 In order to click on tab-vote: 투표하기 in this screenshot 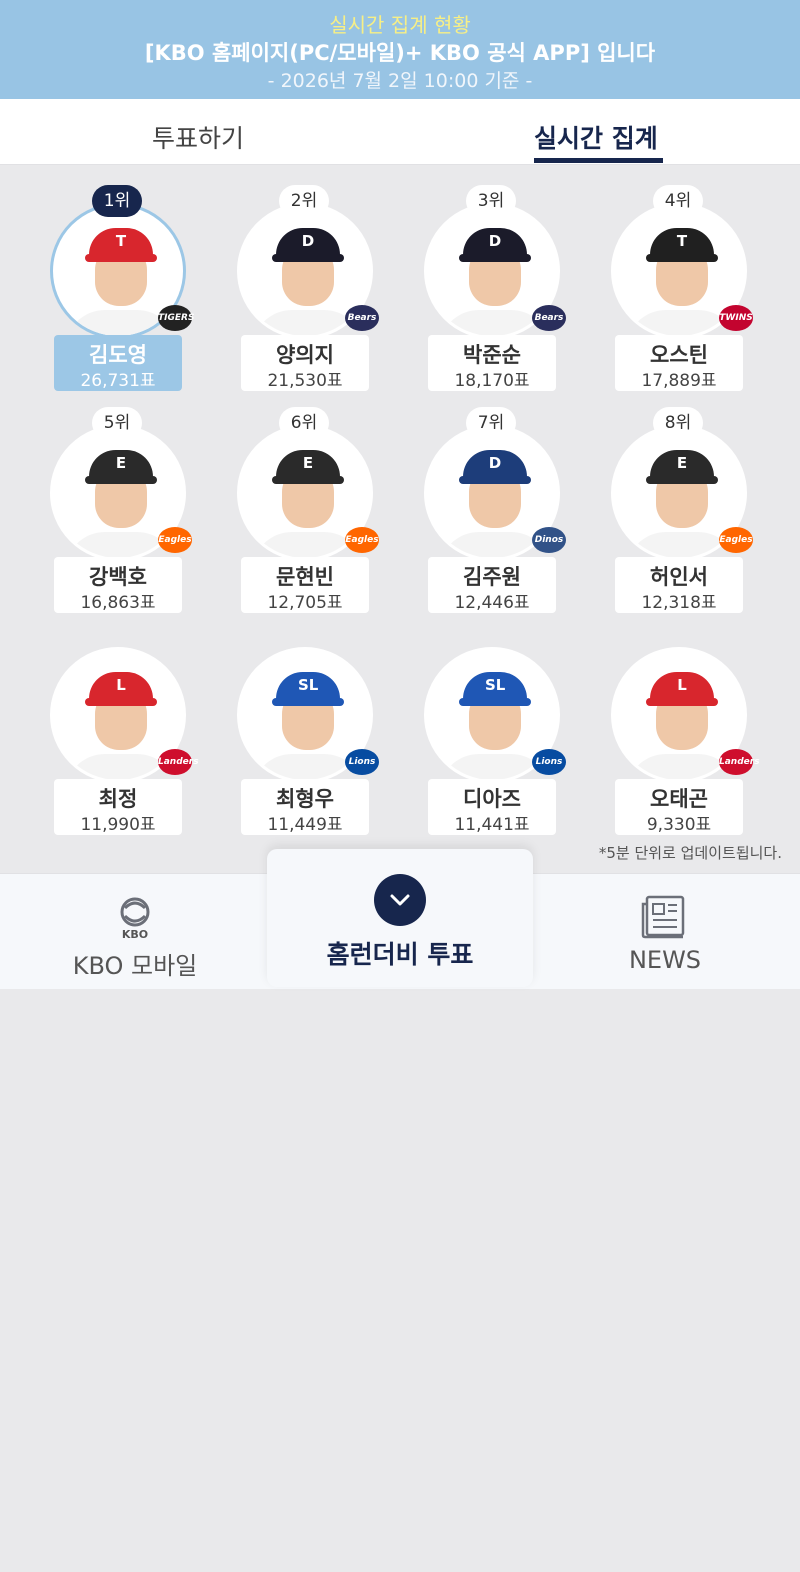, I will do `click(198, 137)`.